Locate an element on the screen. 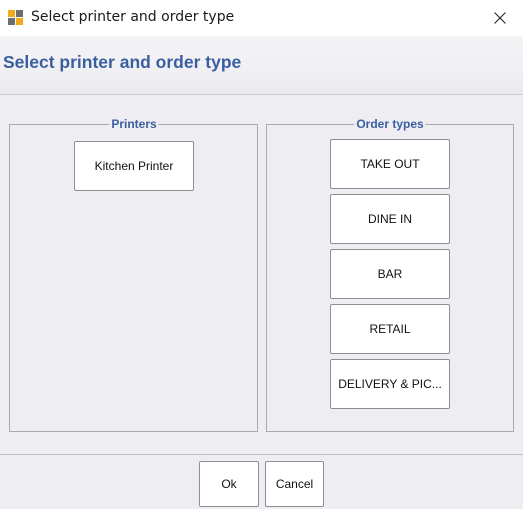  close-button is located at coordinates (500, 18).